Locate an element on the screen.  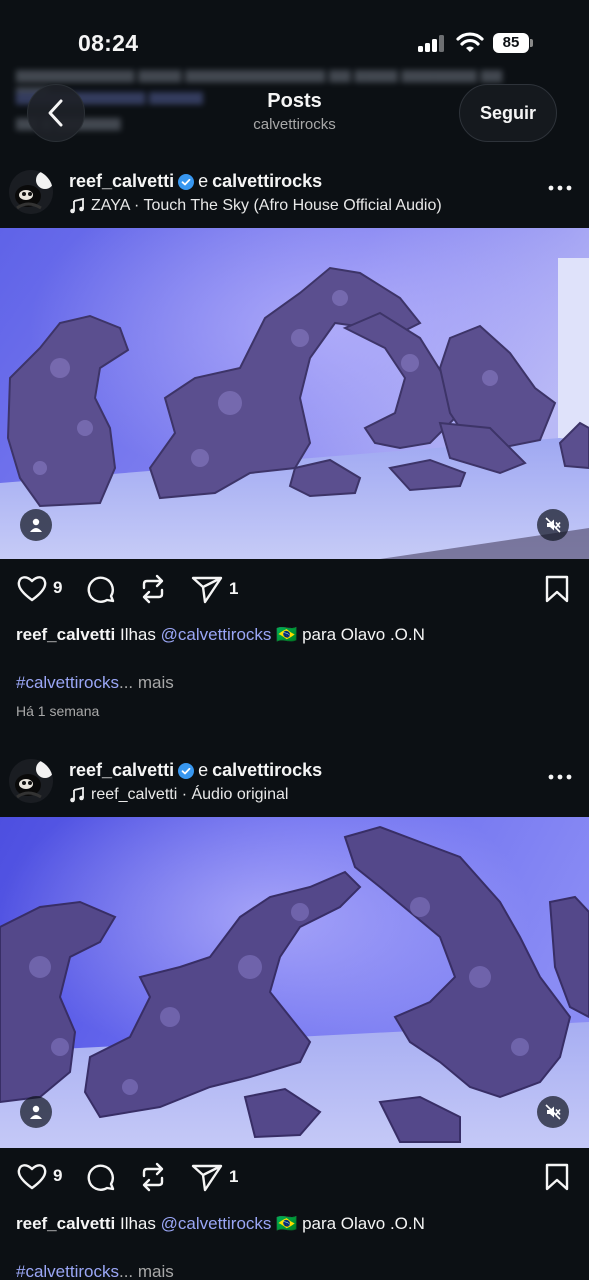
post-timestamp: Há 1 semana is located at coordinates (58, 711).